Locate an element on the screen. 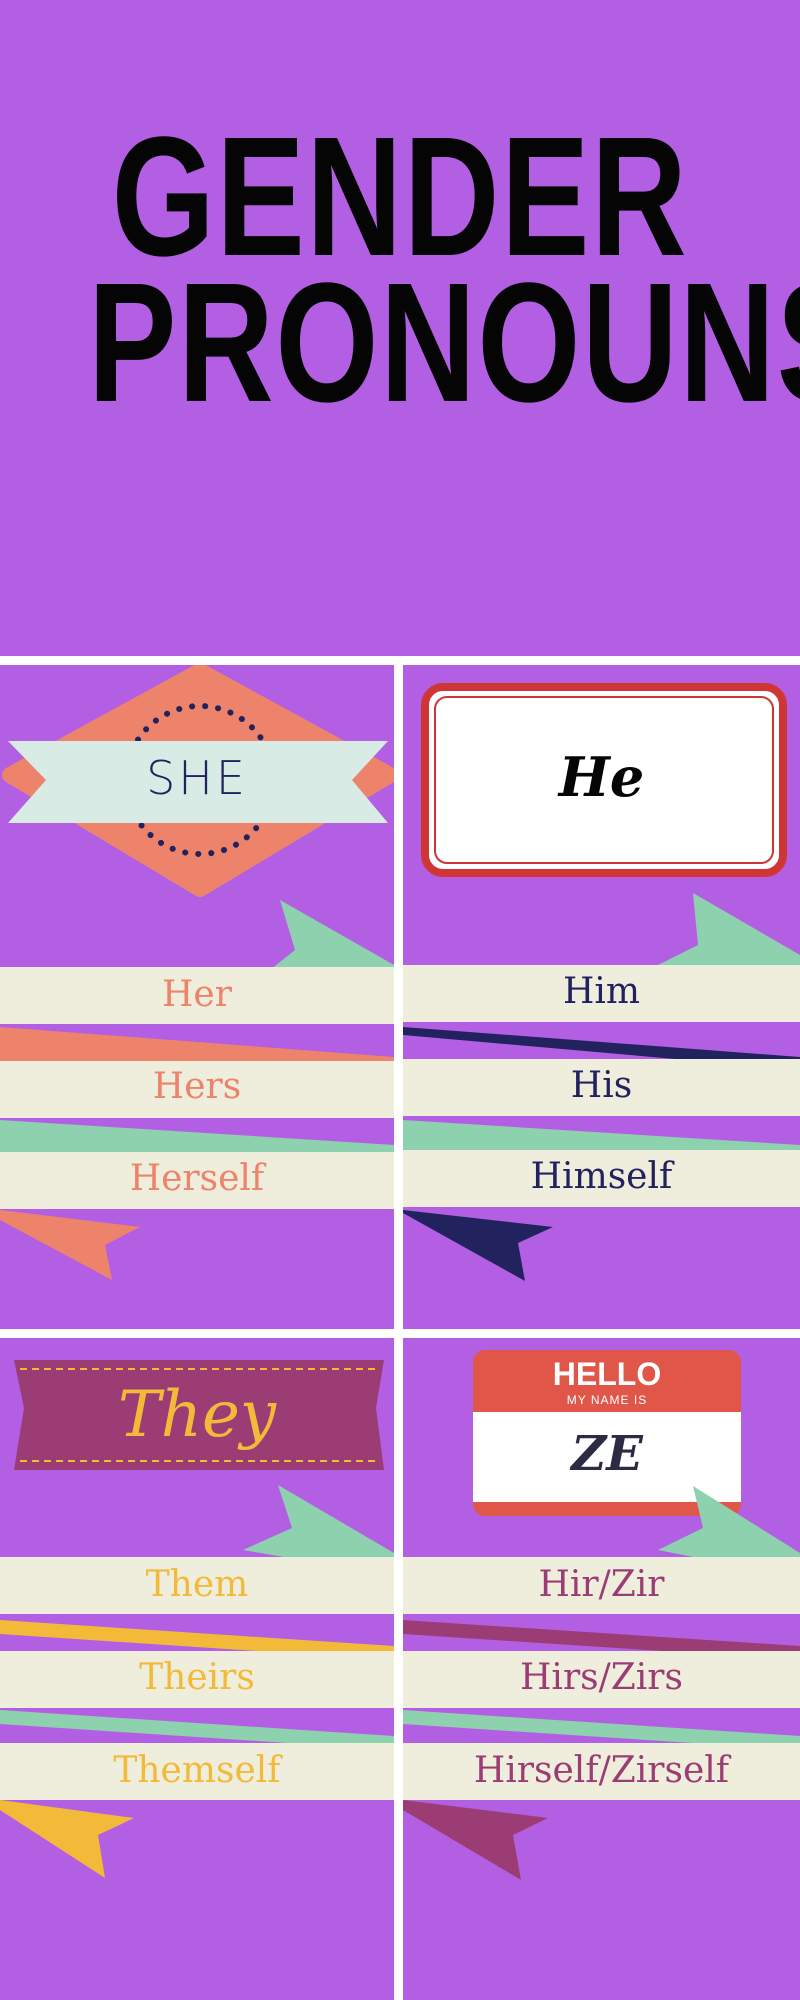  he-word-him: Him is located at coordinates (601, 991).